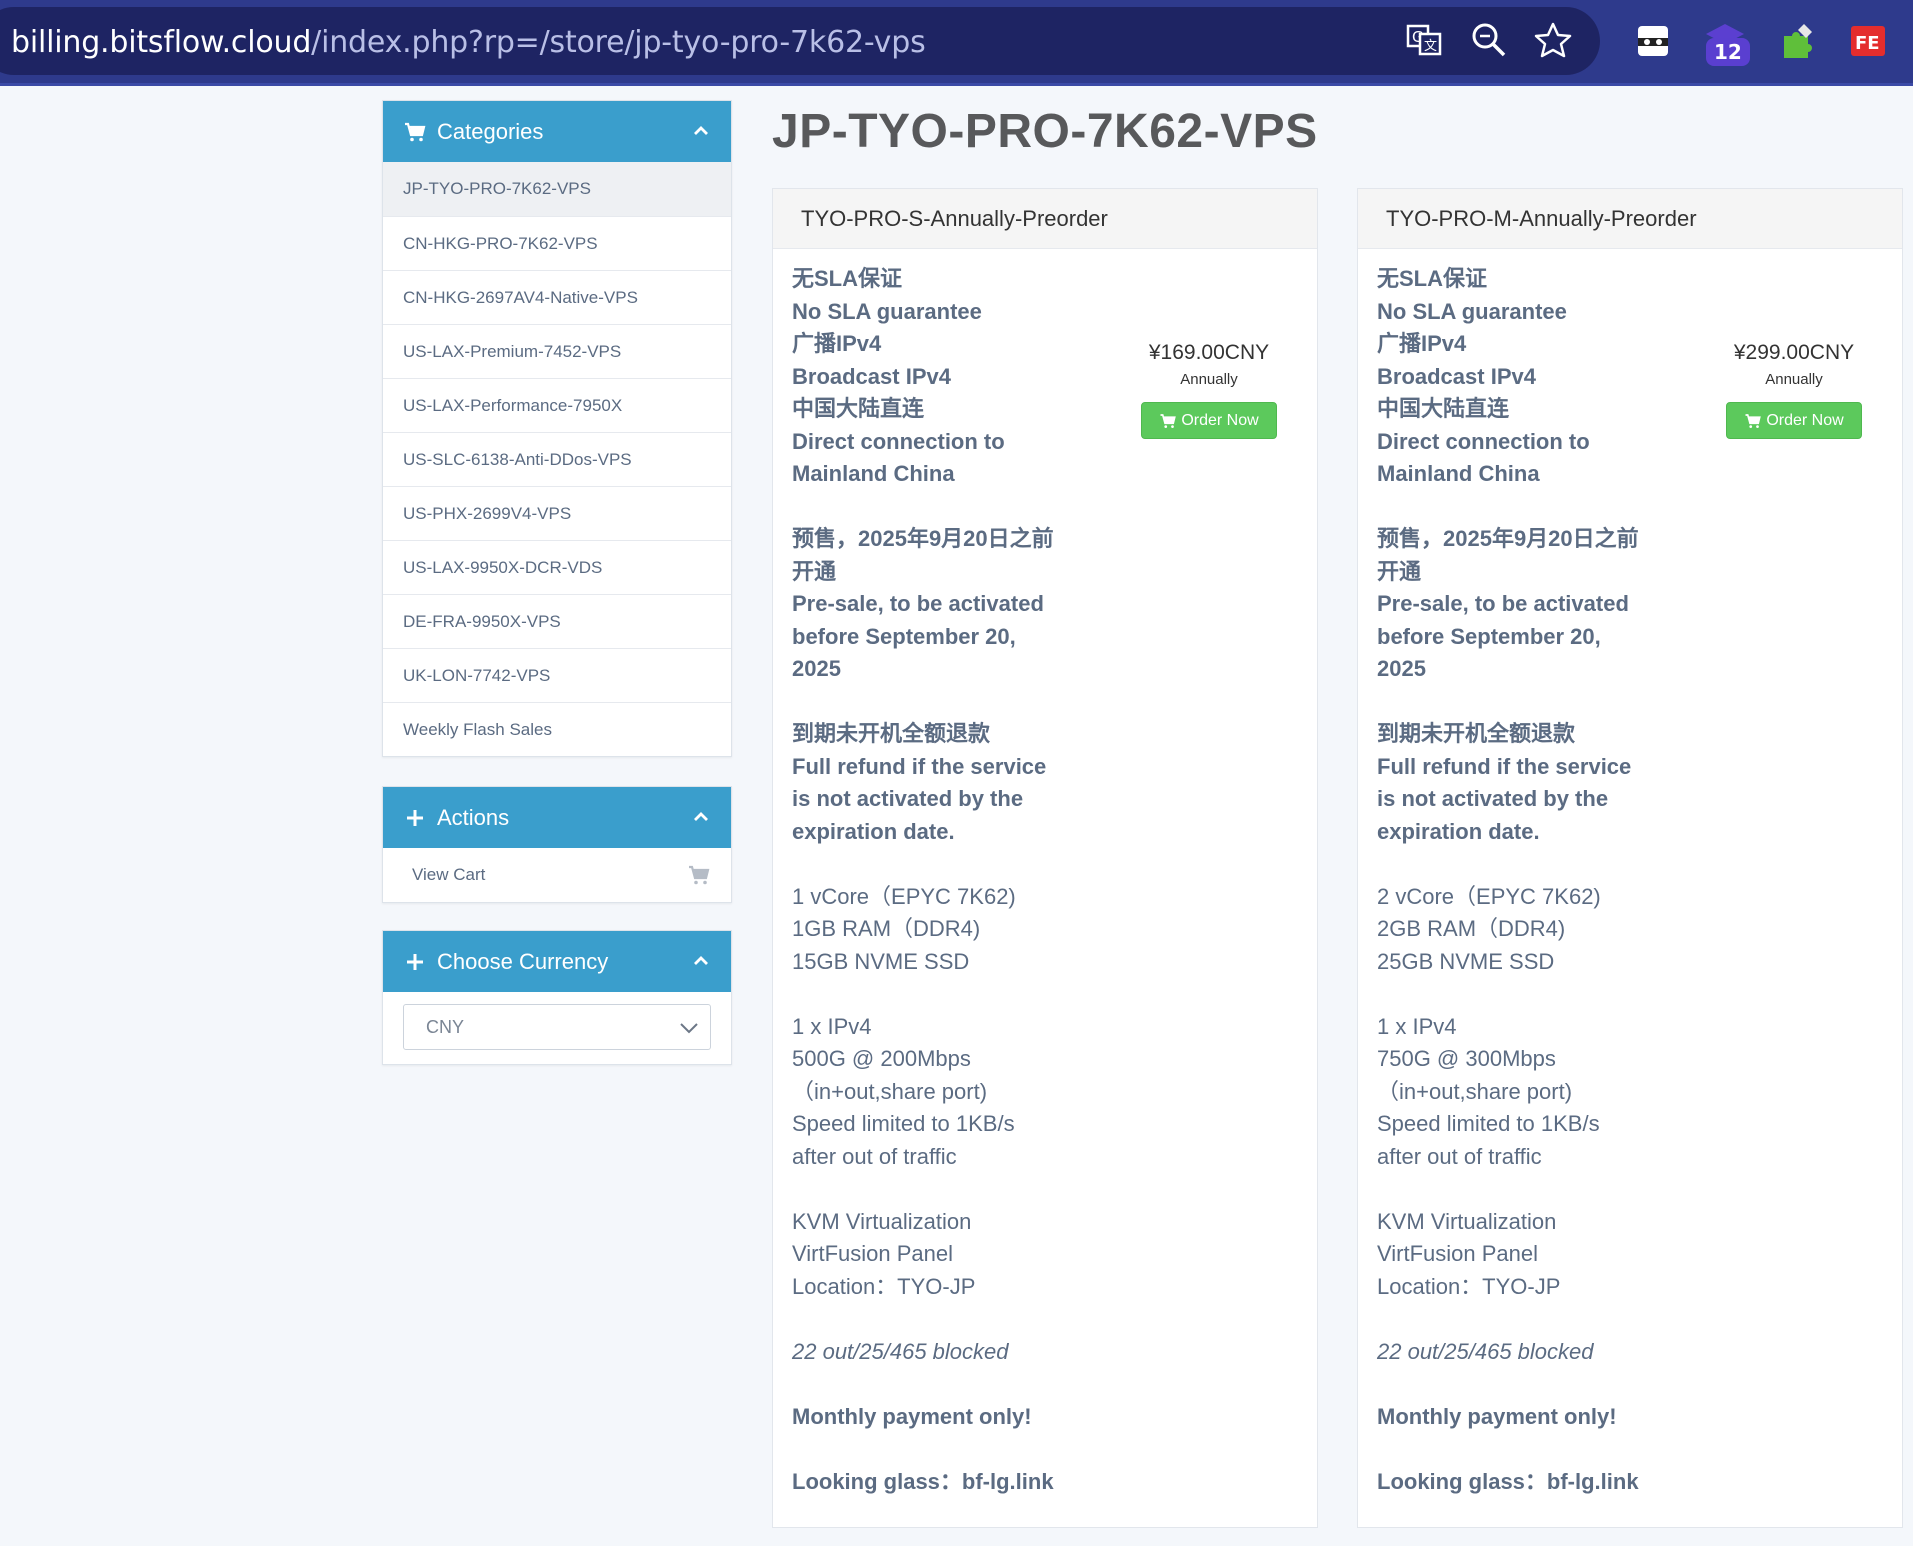 The image size is (1913, 1546). Describe the element at coordinates (1630, 219) in the screenshot. I see `product-name: TYO-PRO-M-Annually-Preorder` at that location.